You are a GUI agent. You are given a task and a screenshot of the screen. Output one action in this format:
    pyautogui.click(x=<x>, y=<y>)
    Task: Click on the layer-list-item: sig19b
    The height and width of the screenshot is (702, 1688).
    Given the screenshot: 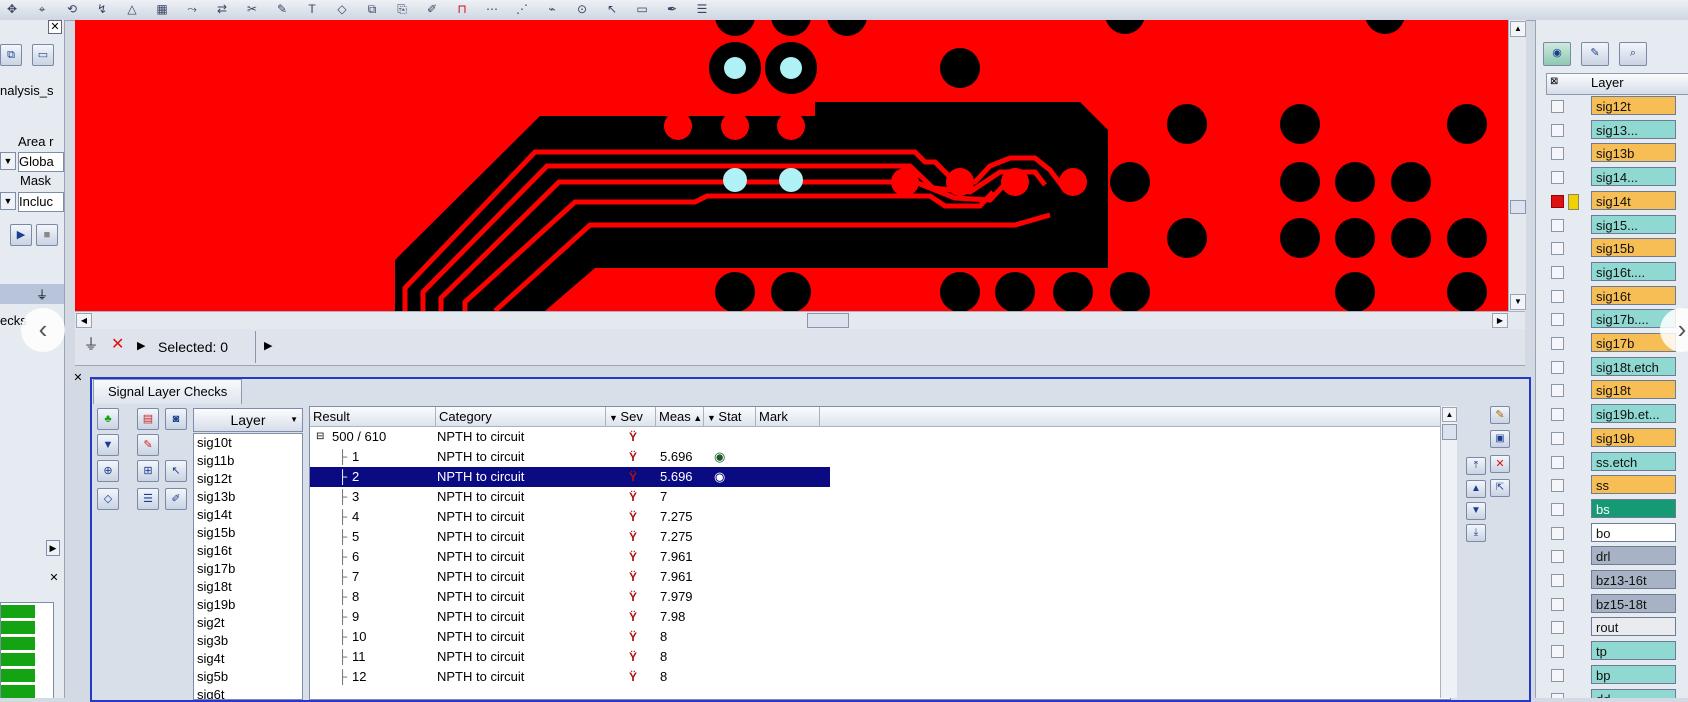 What is the action you would take?
    pyautogui.click(x=248, y=605)
    